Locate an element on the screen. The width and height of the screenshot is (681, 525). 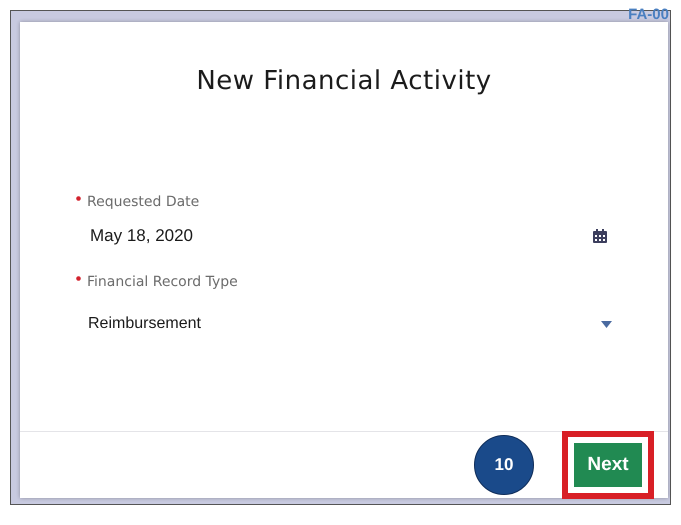
record-type-dropdown: Reimbursement is located at coordinates (144, 324).